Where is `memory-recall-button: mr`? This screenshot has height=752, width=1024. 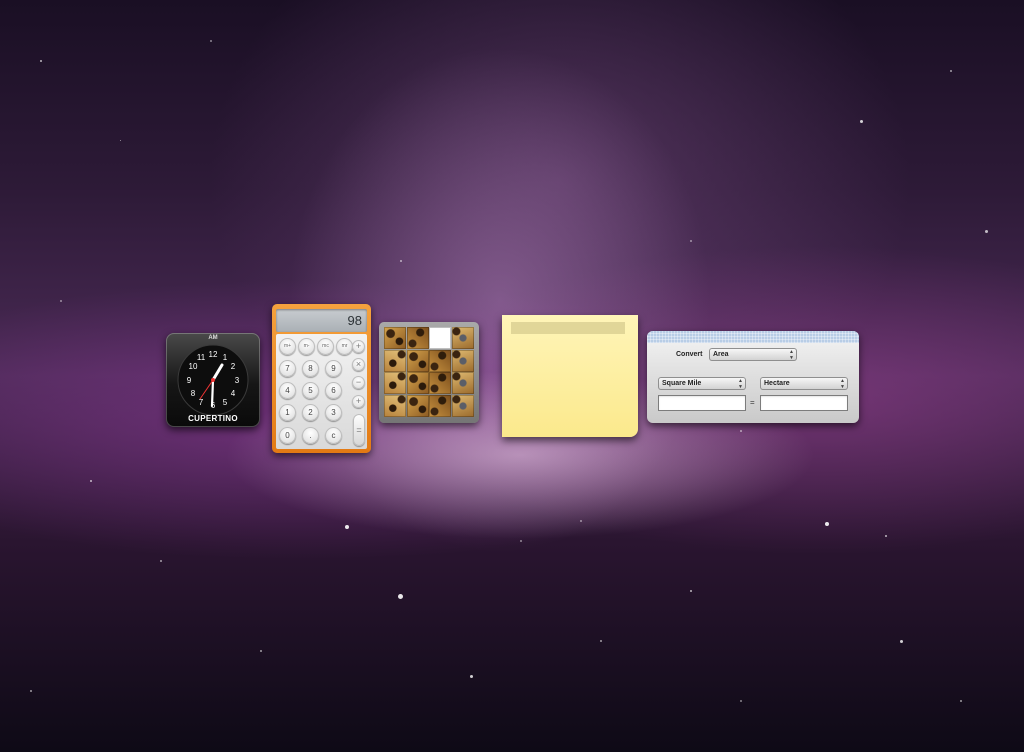 memory-recall-button: mr is located at coordinates (344, 346).